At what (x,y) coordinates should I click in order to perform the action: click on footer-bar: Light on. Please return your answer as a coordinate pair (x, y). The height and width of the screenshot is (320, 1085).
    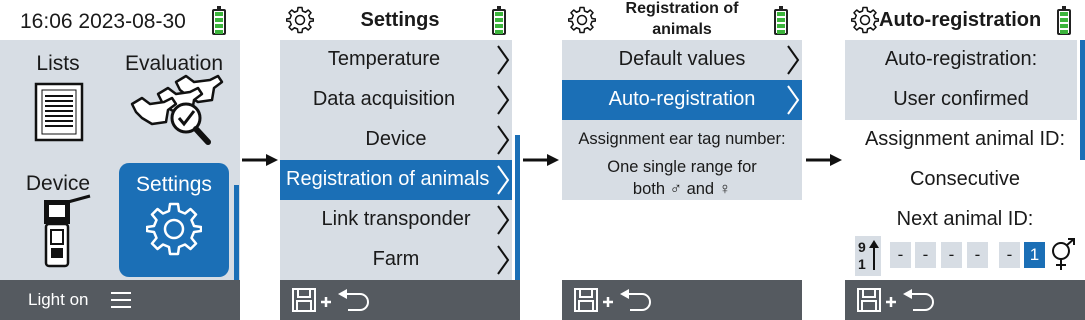
    Looking at the image, I should click on (120, 300).